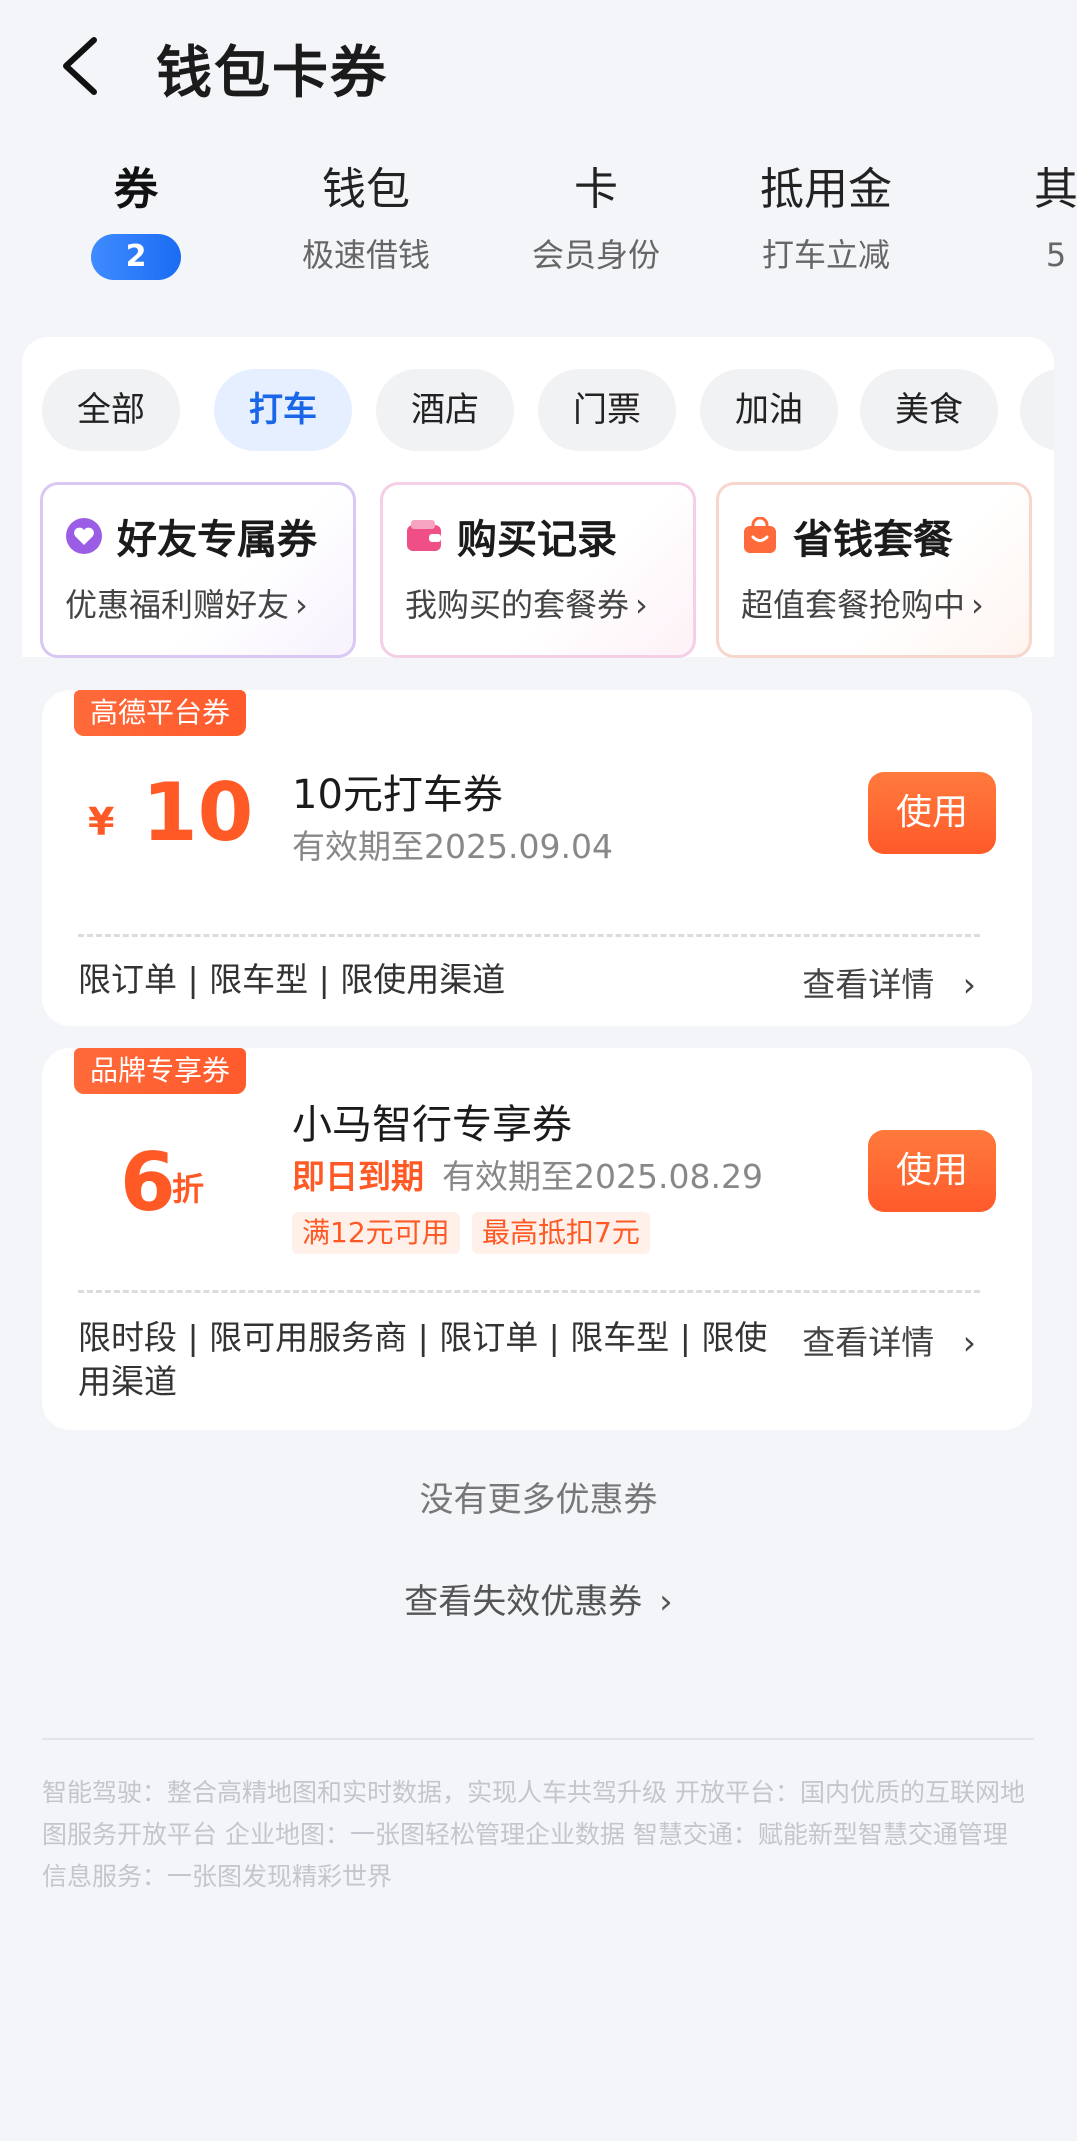  What do you see at coordinates (423, 1359) in the screenshot?
I see `coupon-limits: 限时段 | 限可用服务商 | 限订单 | 限车型 | 限使用渠道` at bounding box center [423, 1359].